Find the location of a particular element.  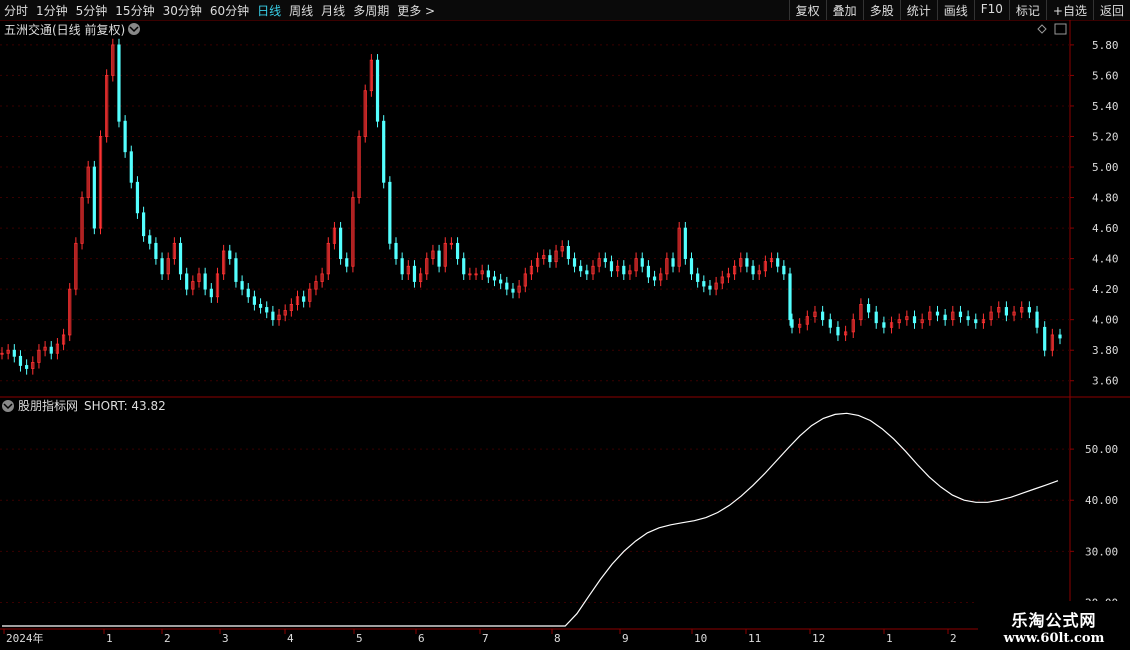

x-tick-label: 9 is located at coordinates (625, 638).